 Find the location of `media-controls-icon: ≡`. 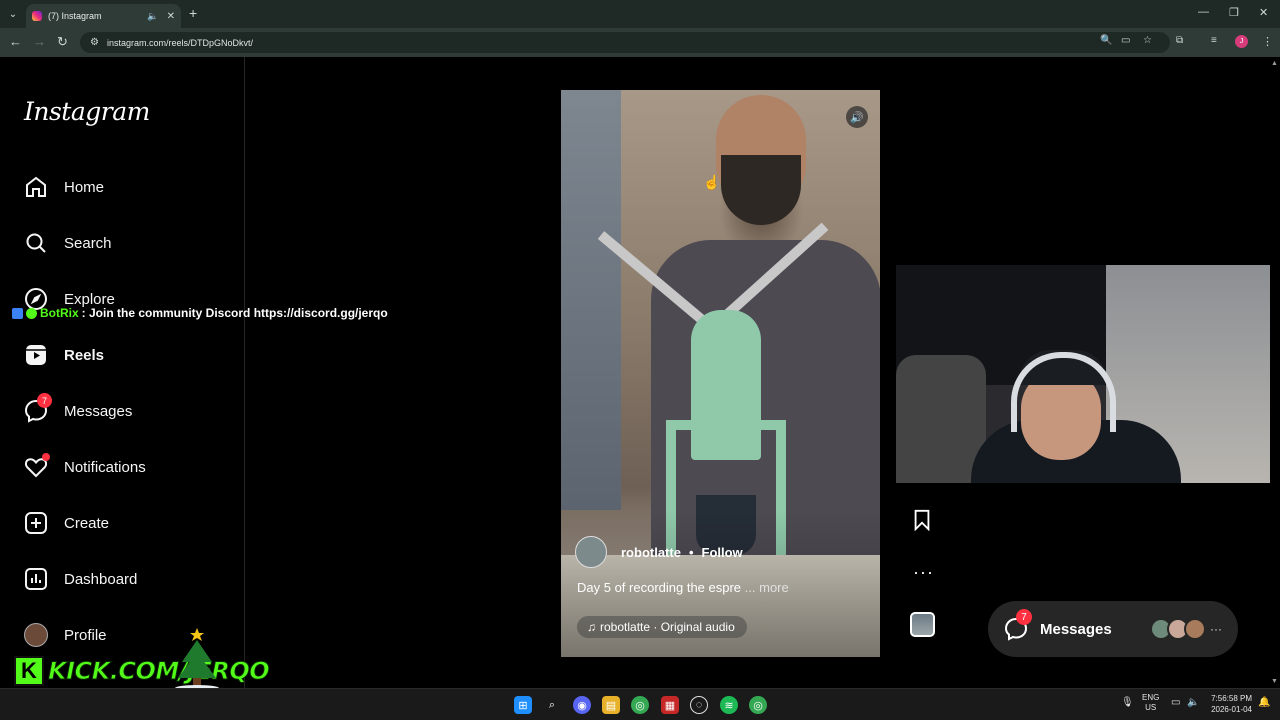

media-controls-icon: ≡ is located at coordinates (1214, 40).